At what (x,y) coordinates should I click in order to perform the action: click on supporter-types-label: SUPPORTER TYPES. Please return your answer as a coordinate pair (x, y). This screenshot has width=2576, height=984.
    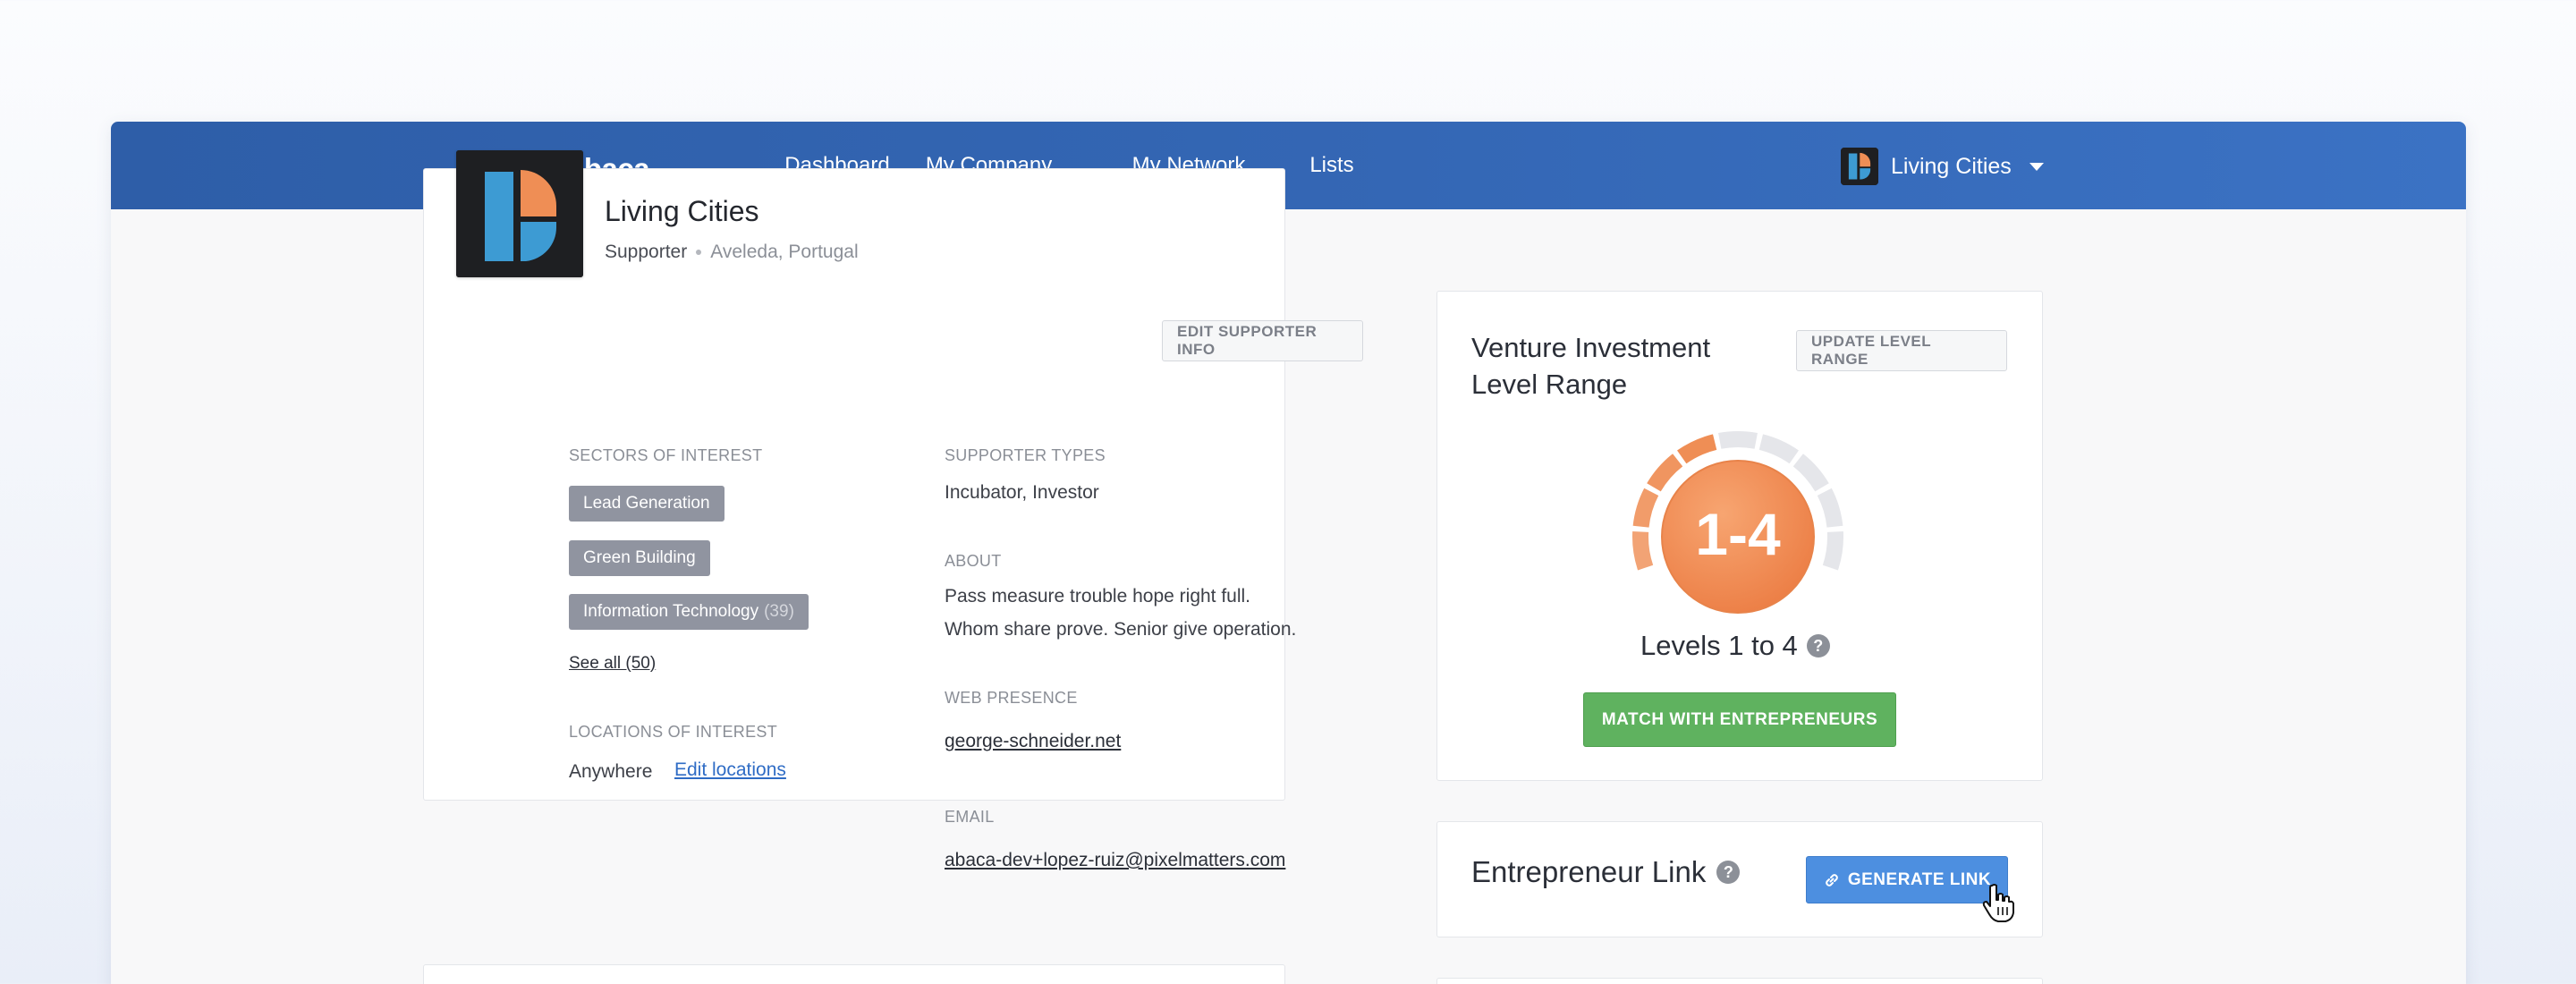
    Looking at the image, I should click on (1025, 455).